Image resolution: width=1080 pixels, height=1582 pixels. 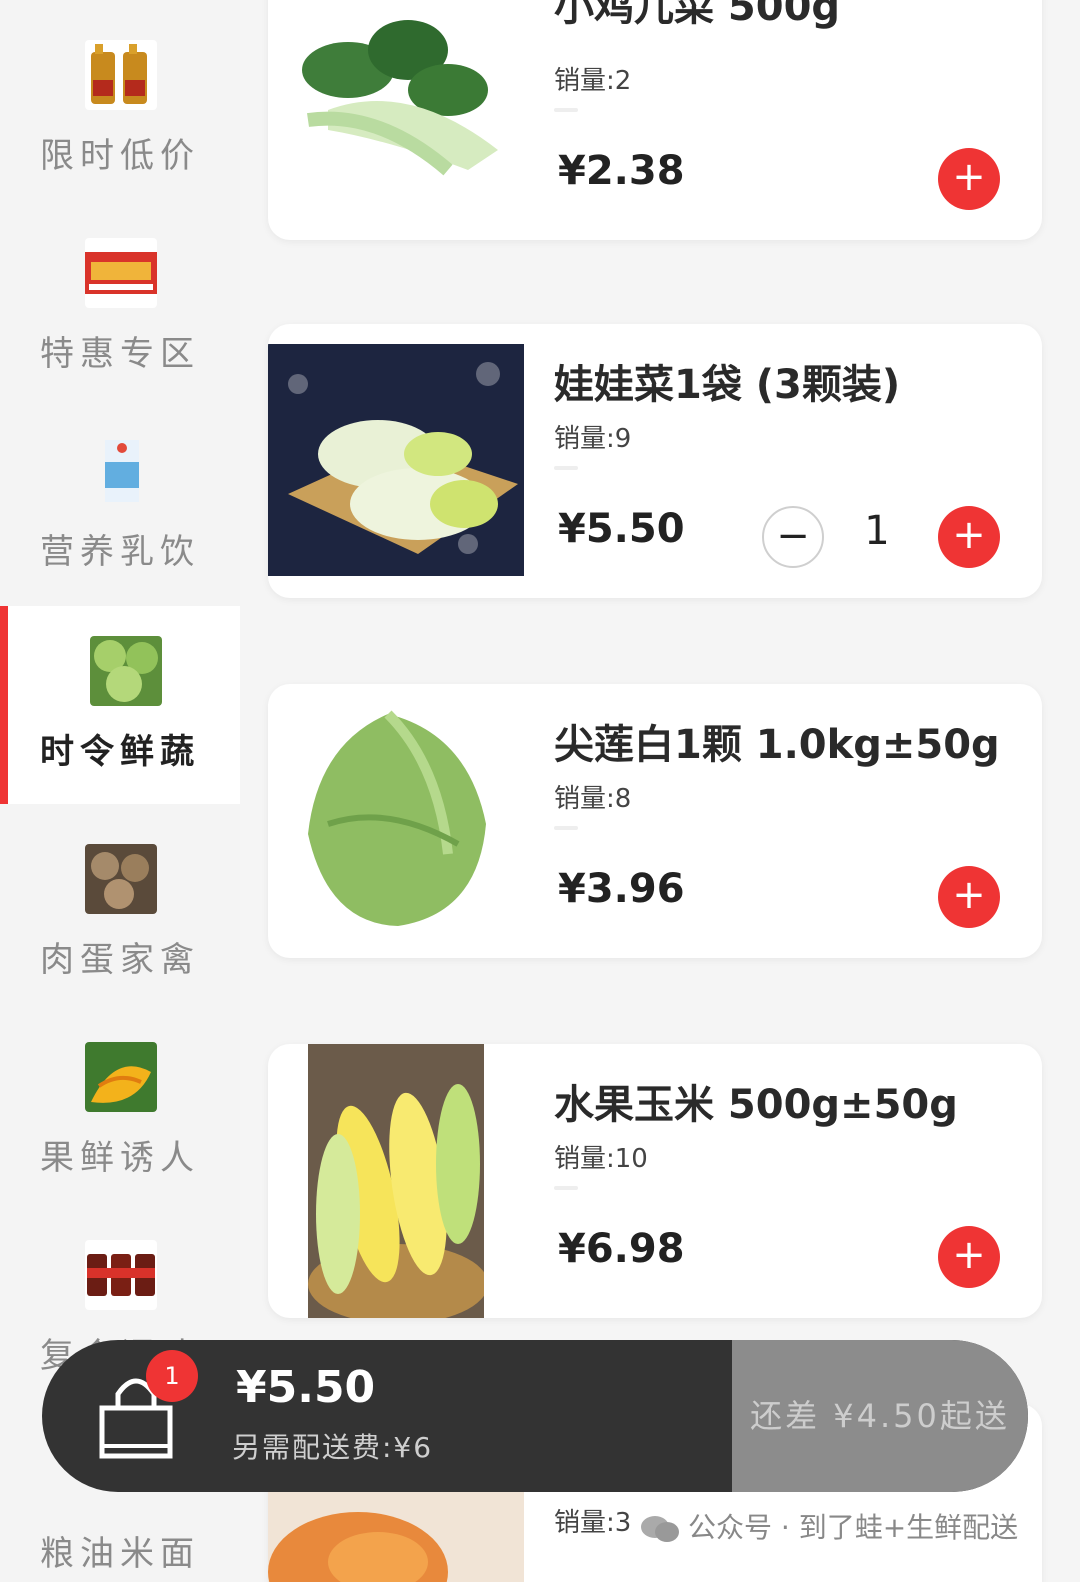 What do you see at coordinates (333, 1447) in the screenshot?
I see `delivery-fee-note: 另需配送费:¥6` at bounding box center [333, 1447].